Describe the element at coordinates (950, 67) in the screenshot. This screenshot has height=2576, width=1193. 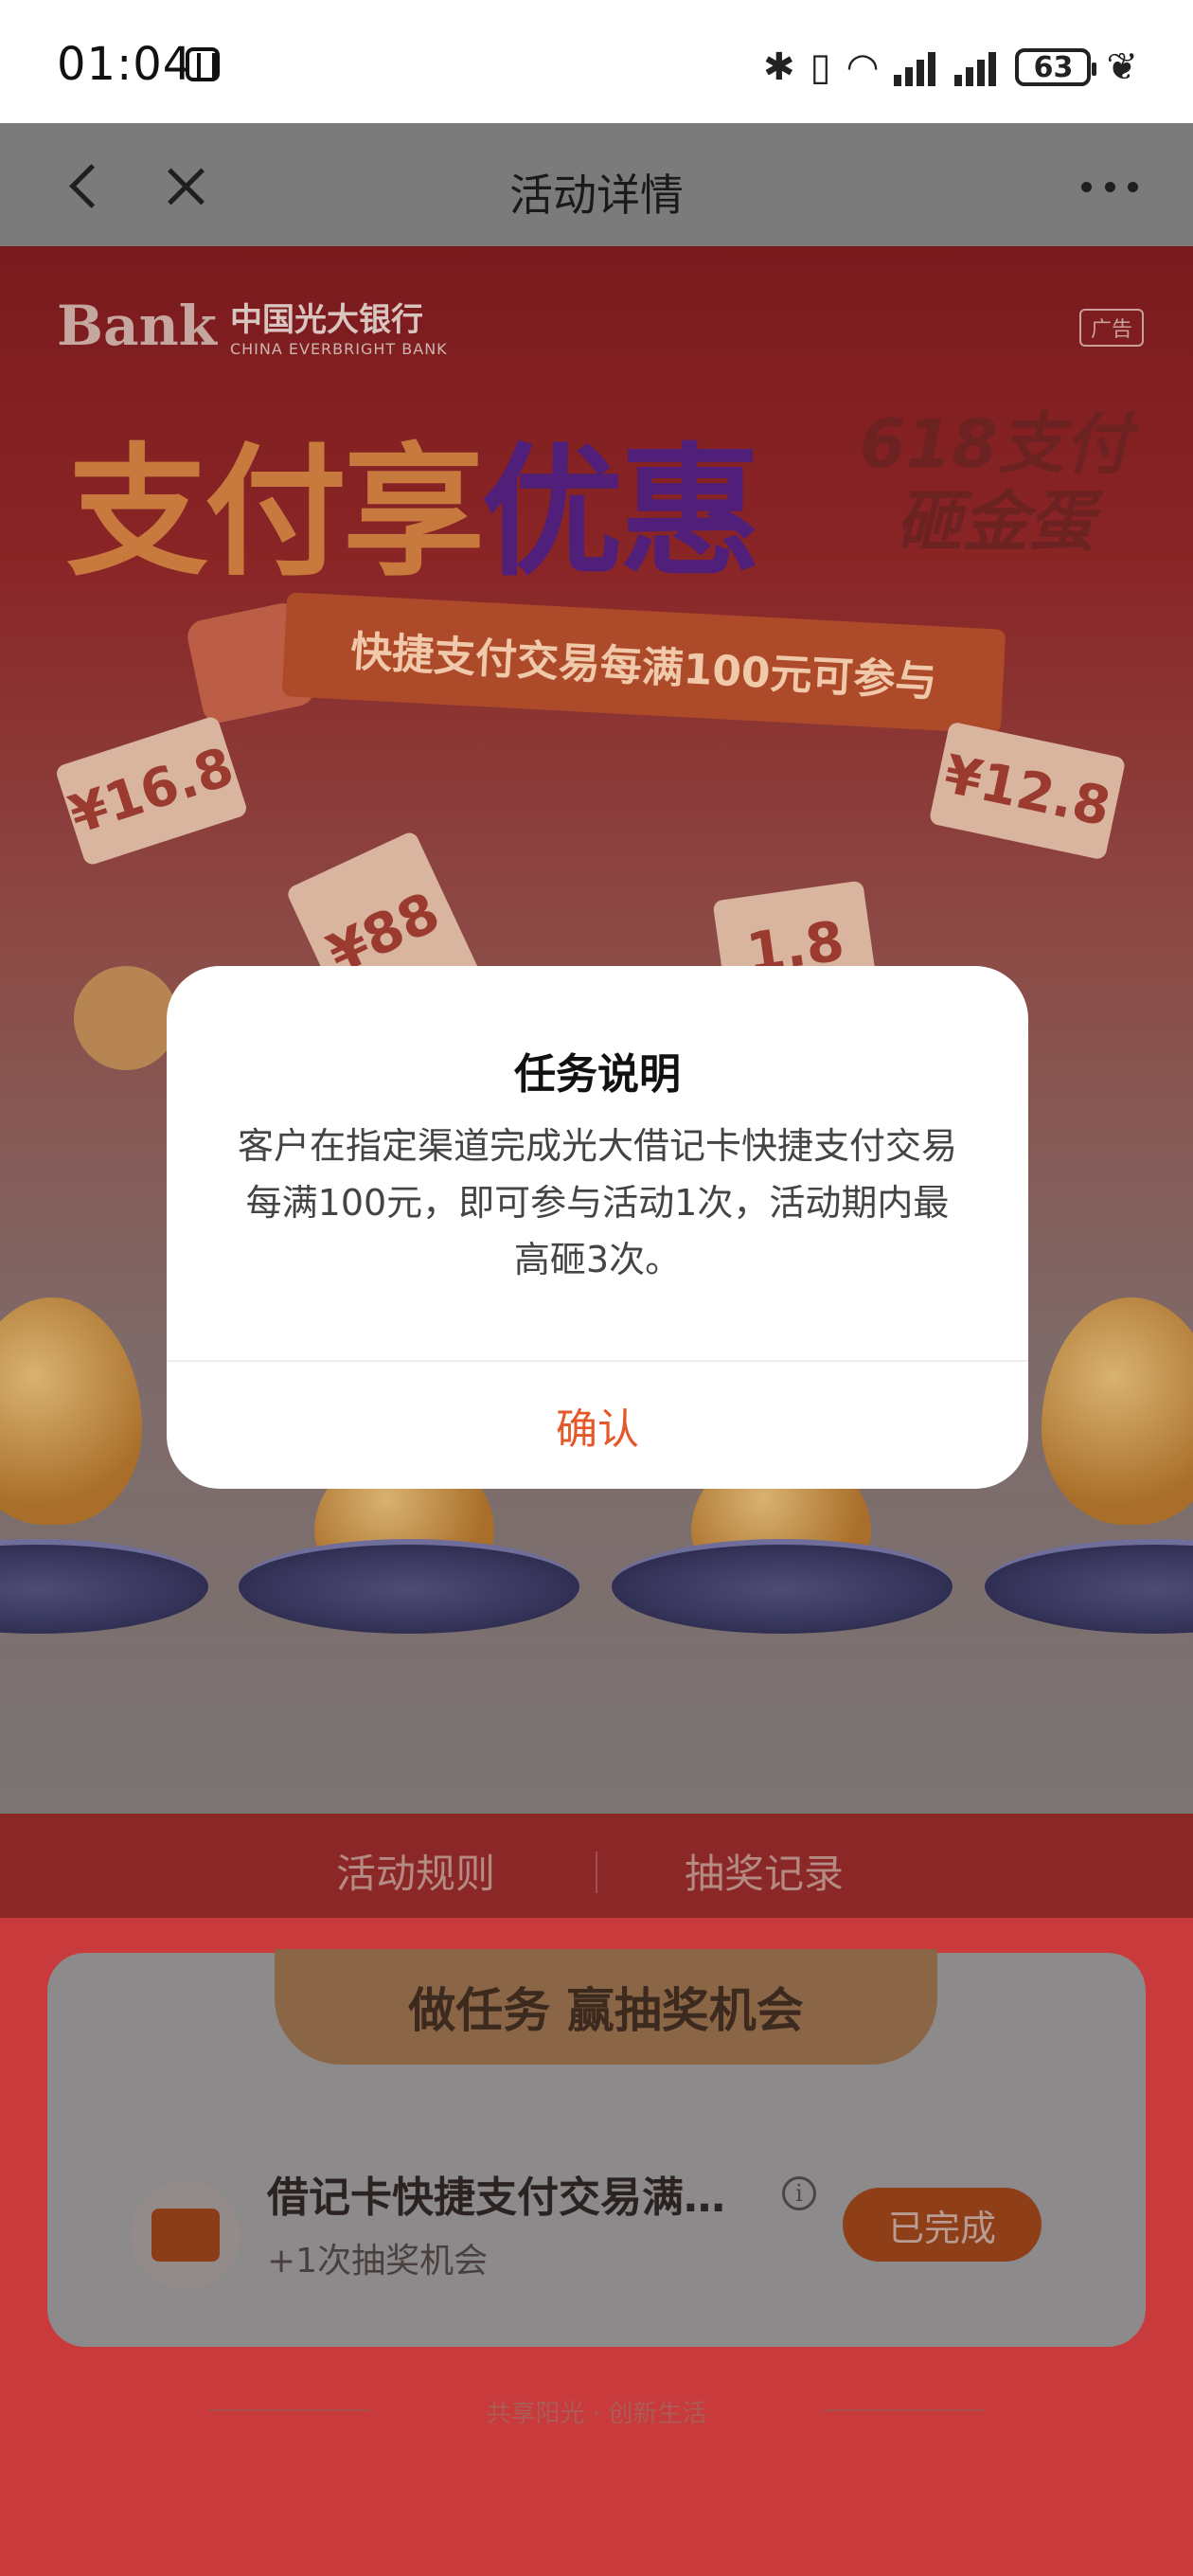
I see `status-icons: ✱ ▯ ◠ 63 ❦` at that location.